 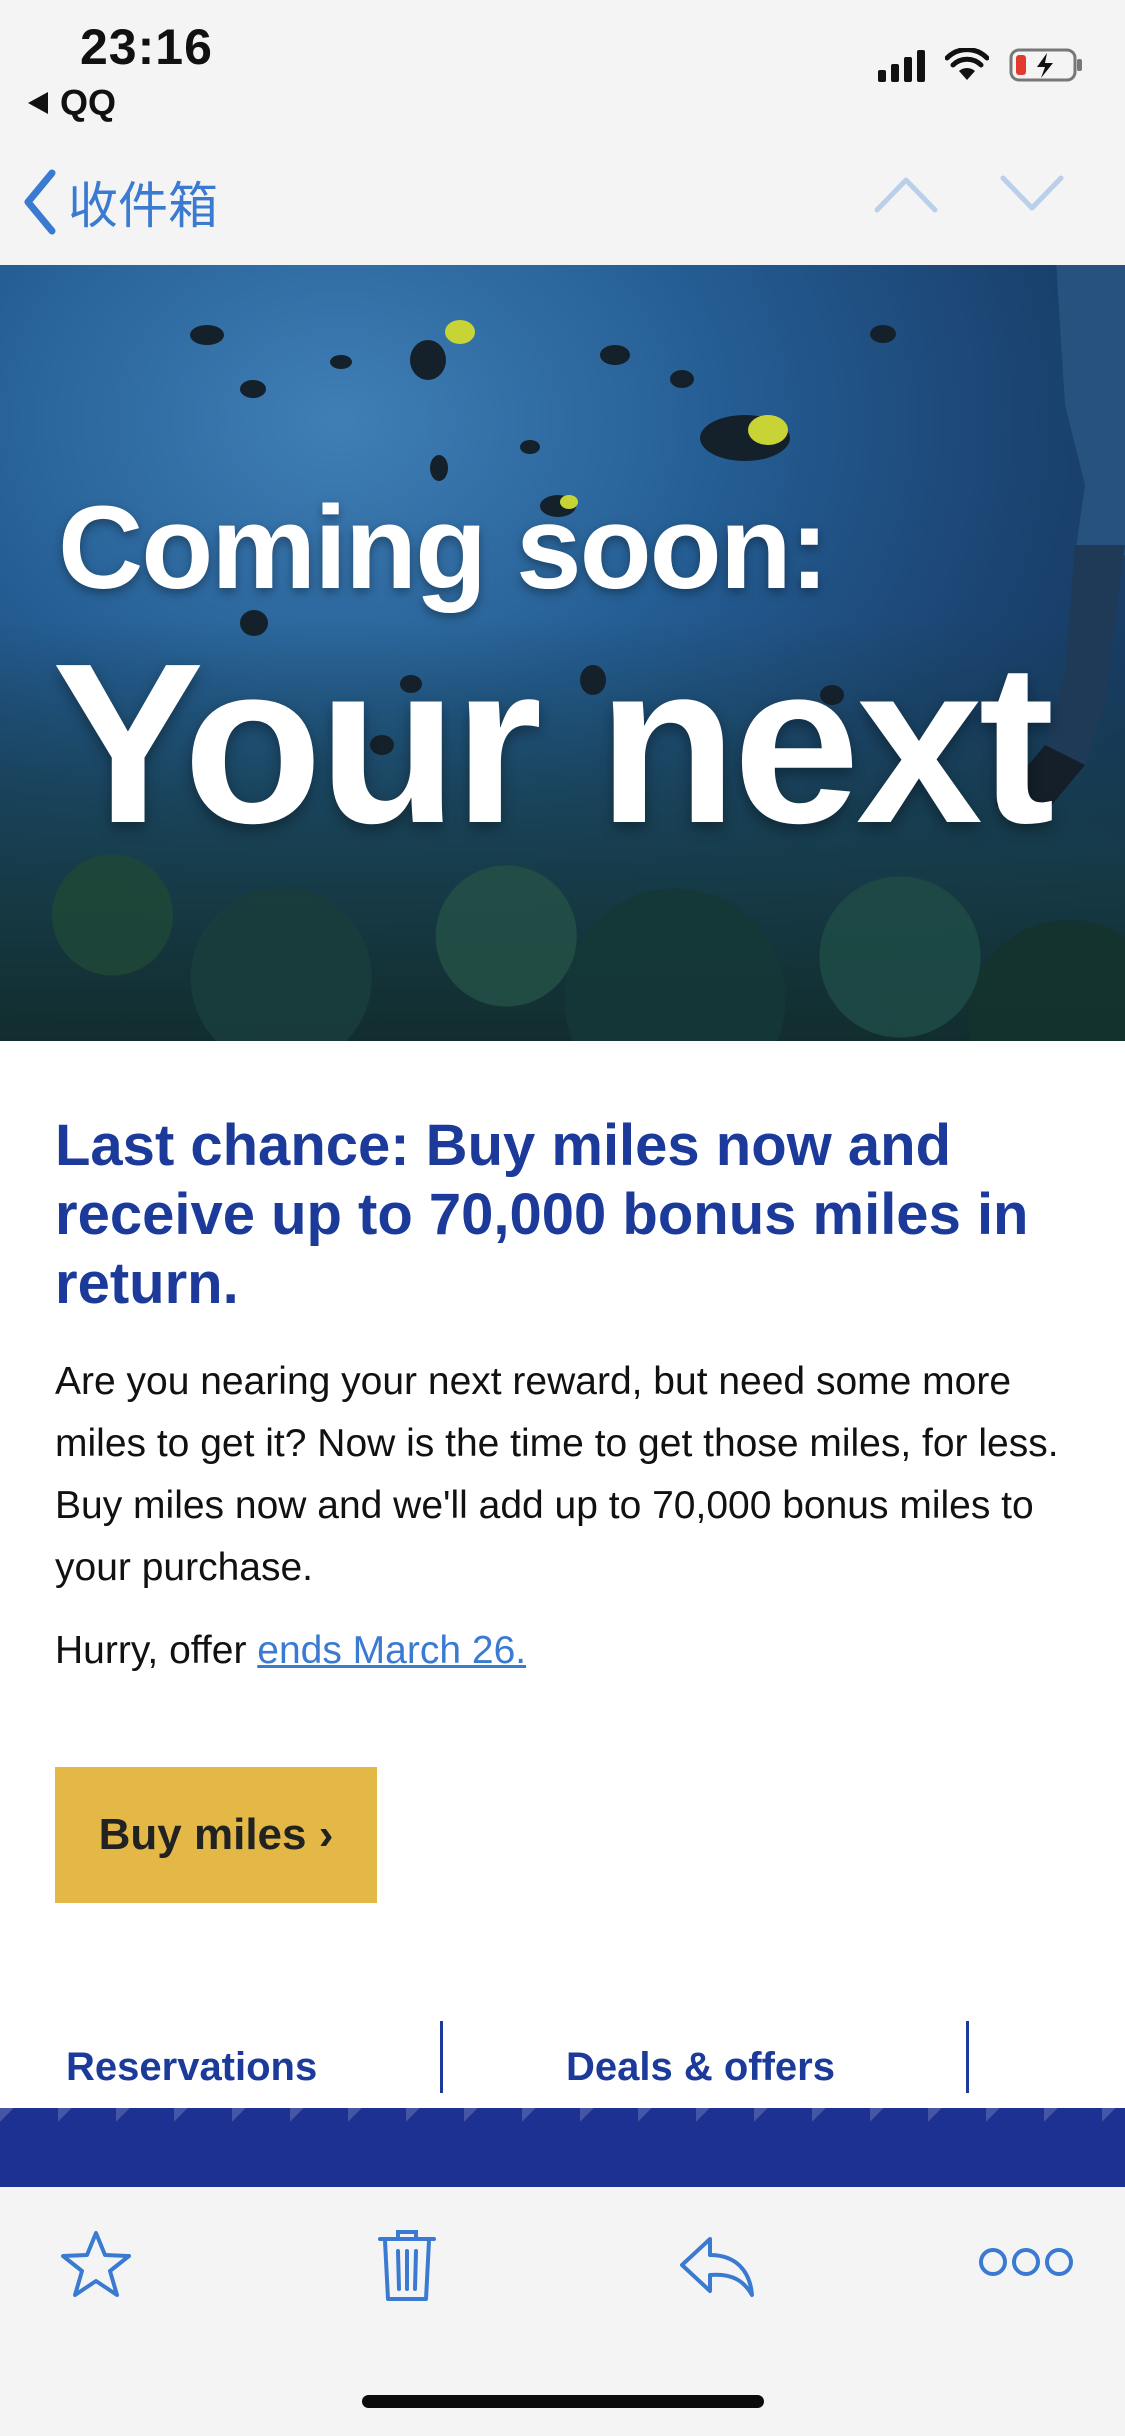 What do you see at coordinates (562, 202) in the screenshot?
I see `mail-nav-bar: 收件箱` at bounding box center [562, 202].